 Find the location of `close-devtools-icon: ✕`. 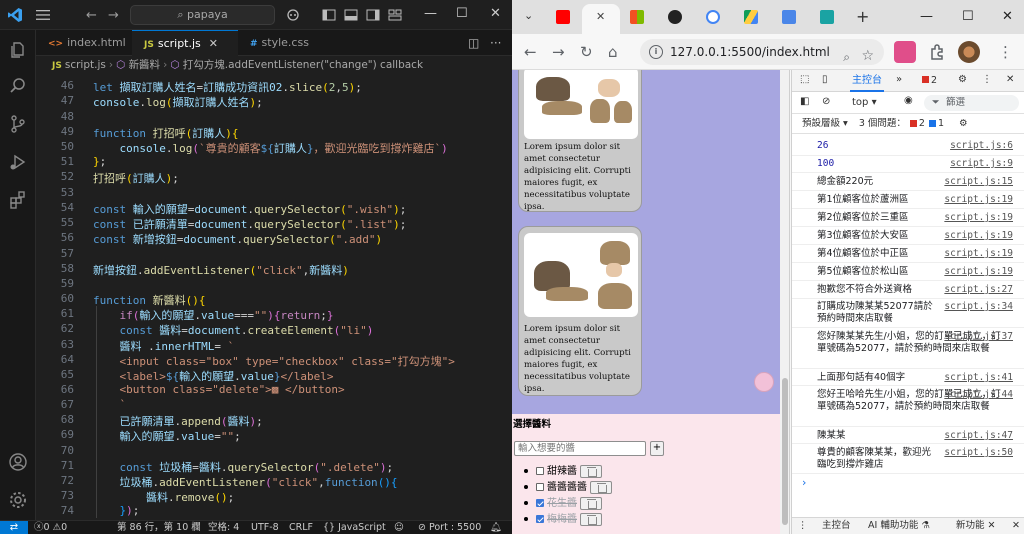

close-devtools-icon: ✕ is located at coordinates (1010, 79).